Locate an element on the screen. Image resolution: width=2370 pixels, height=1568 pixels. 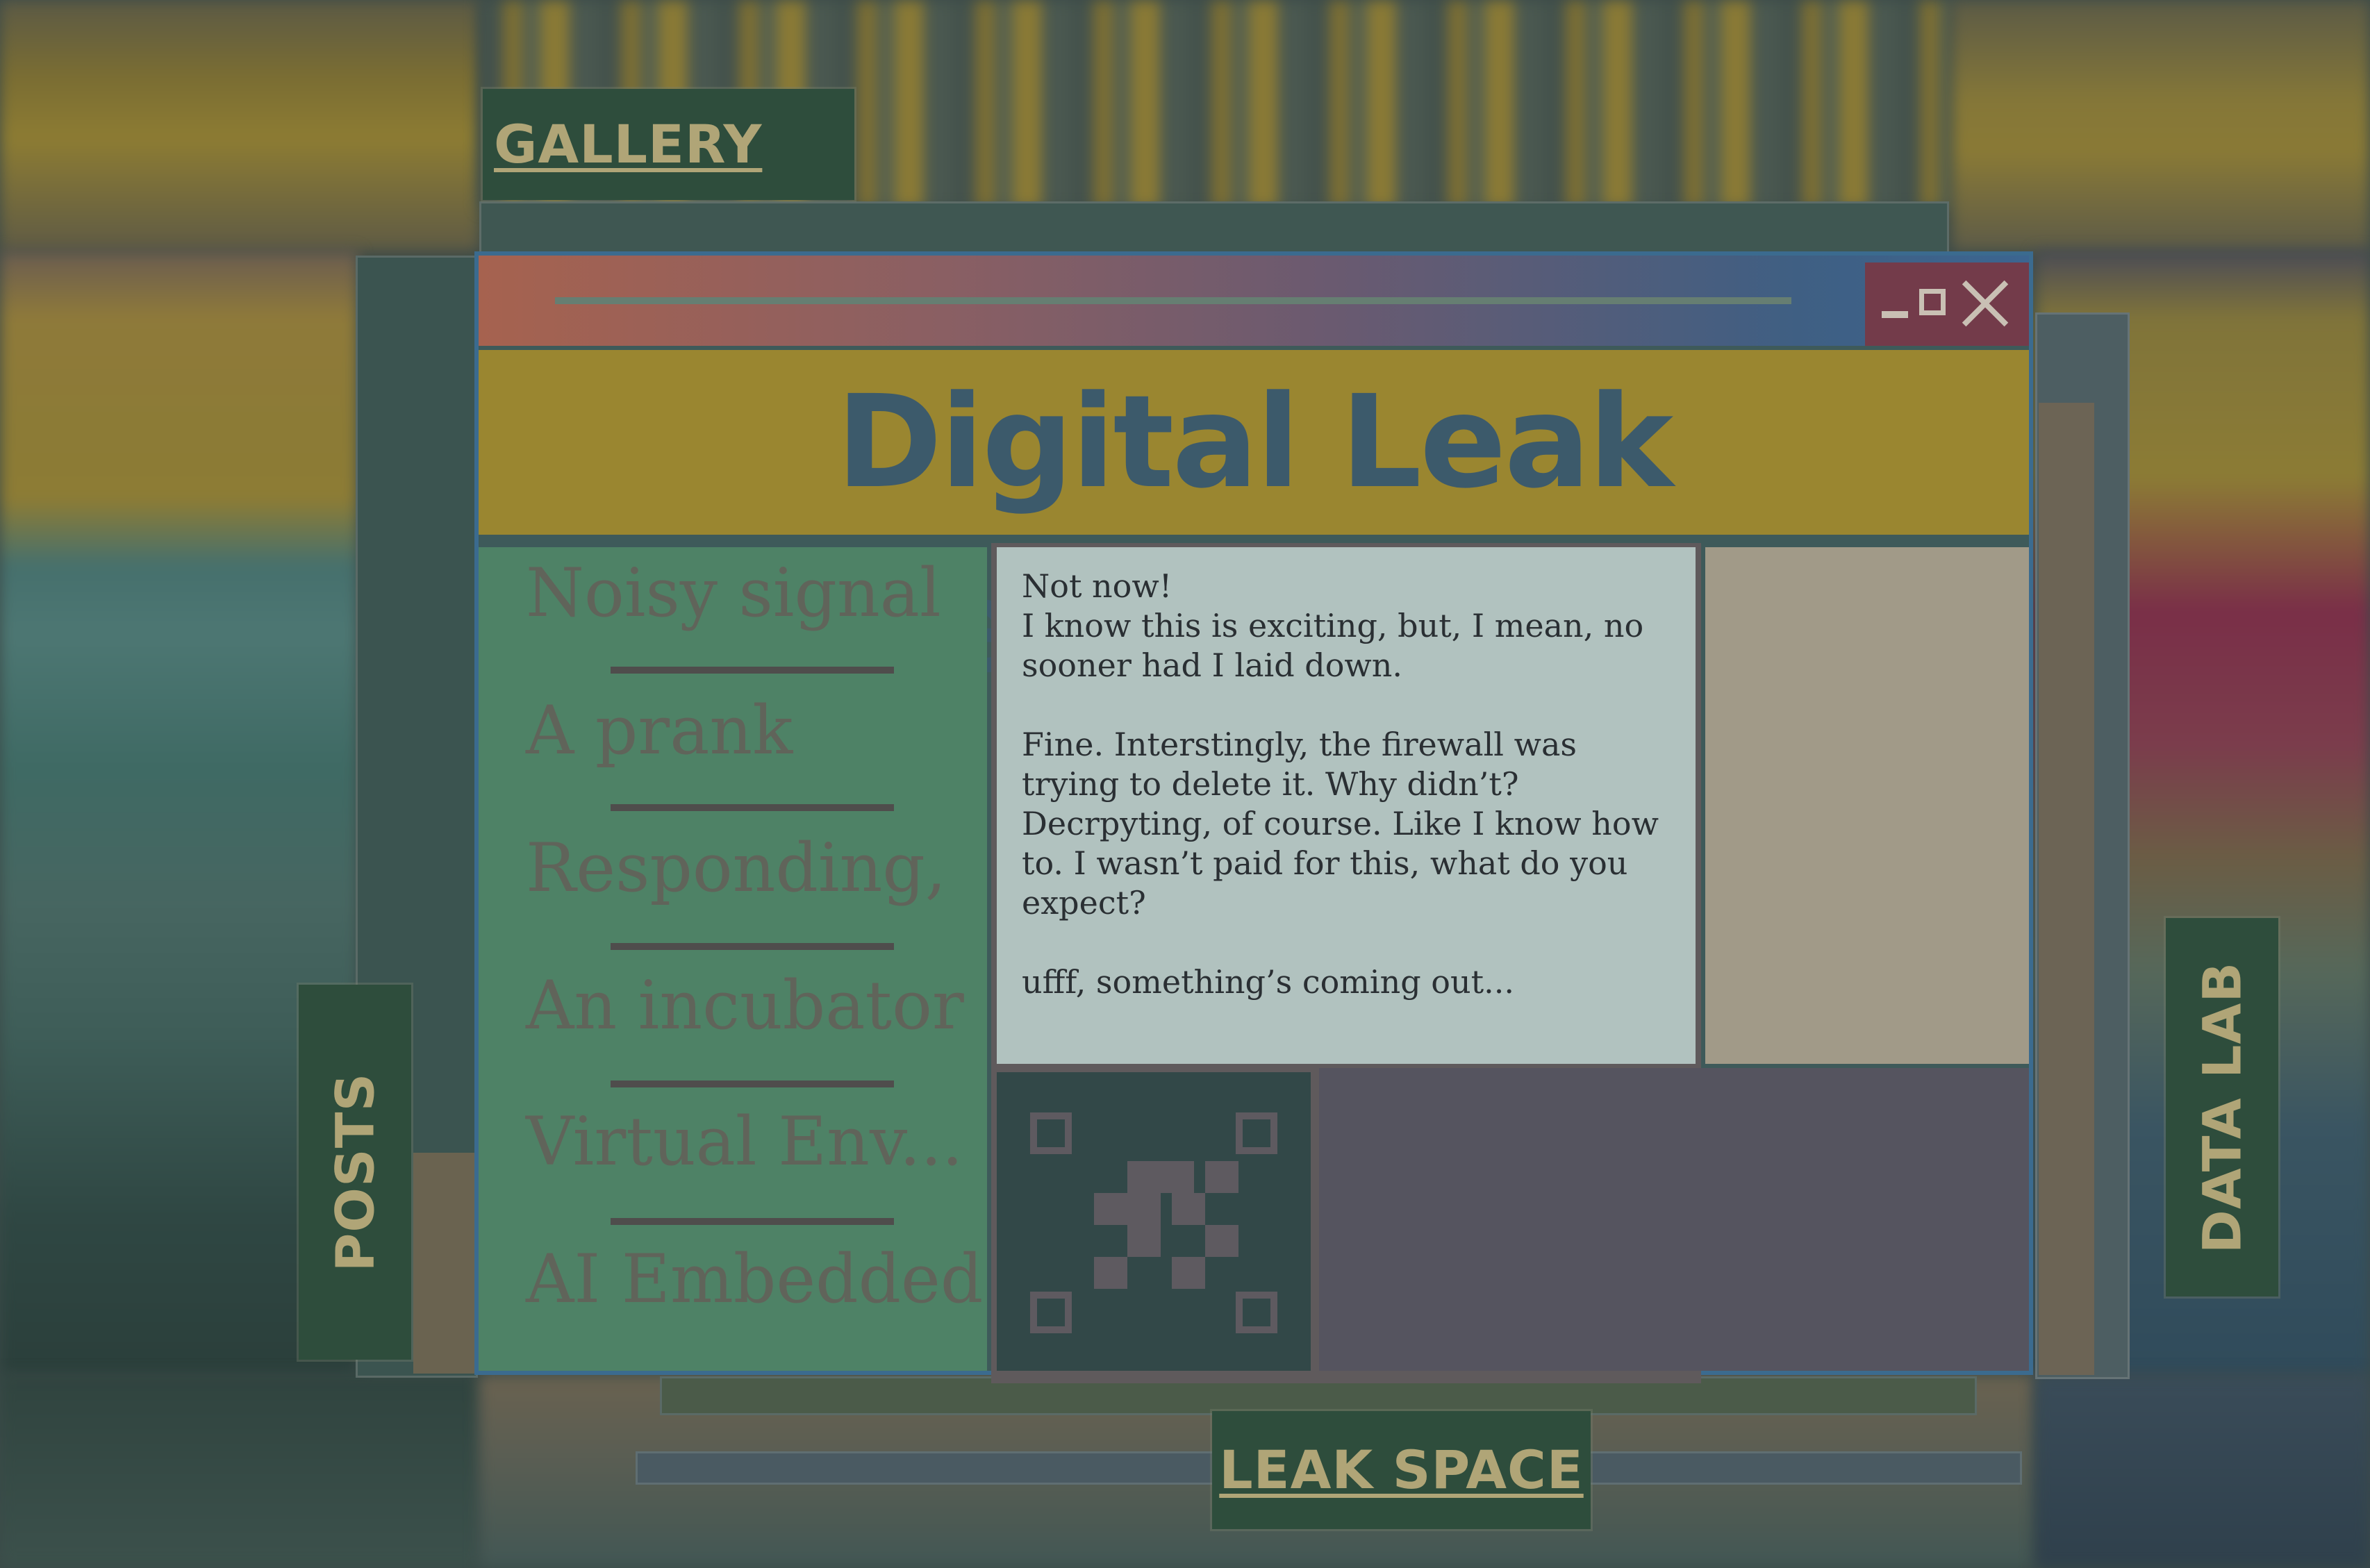
menu-item-ai-embedded: AI Embedded is located at coordinates (755, 1279).